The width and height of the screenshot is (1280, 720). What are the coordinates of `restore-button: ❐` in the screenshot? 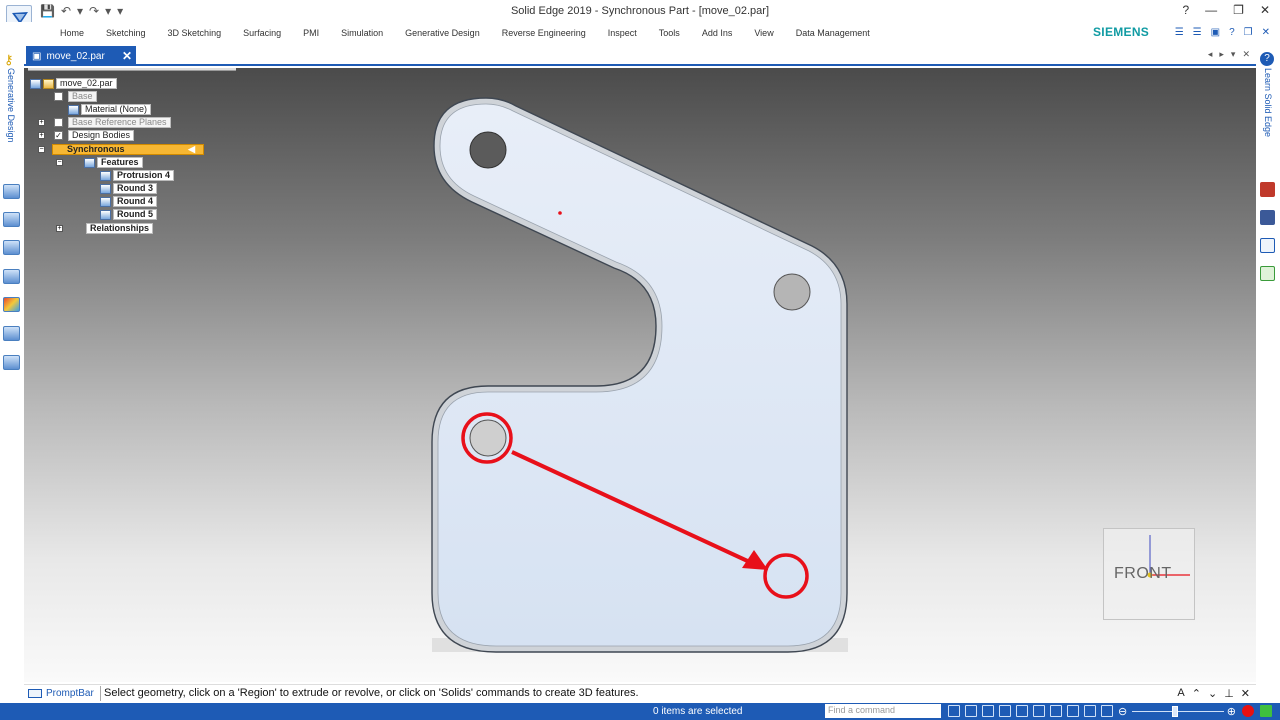 It's located at (1238, 10).